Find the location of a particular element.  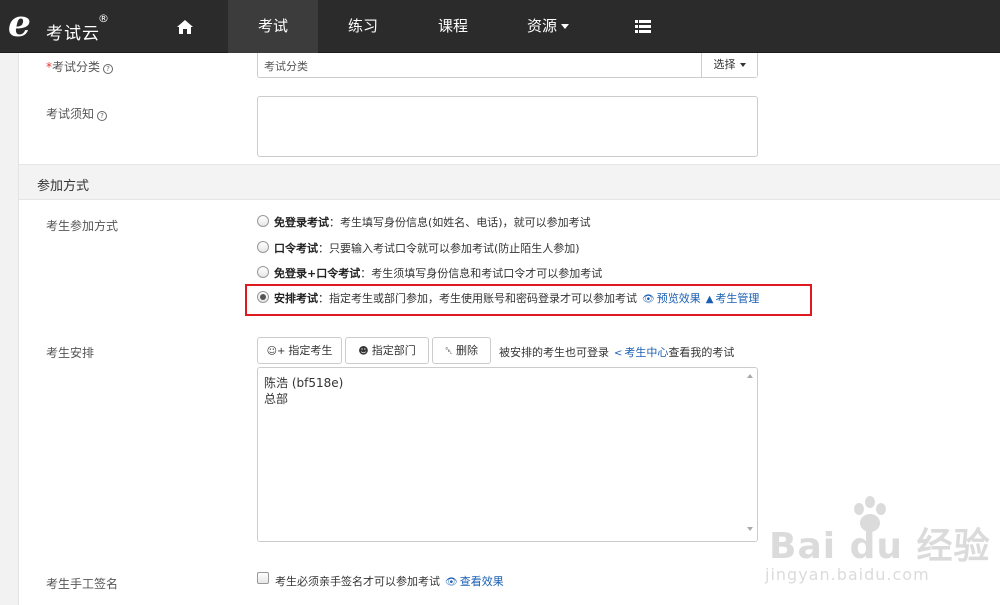

list-menu-icon is located at coordinates (642, 26).